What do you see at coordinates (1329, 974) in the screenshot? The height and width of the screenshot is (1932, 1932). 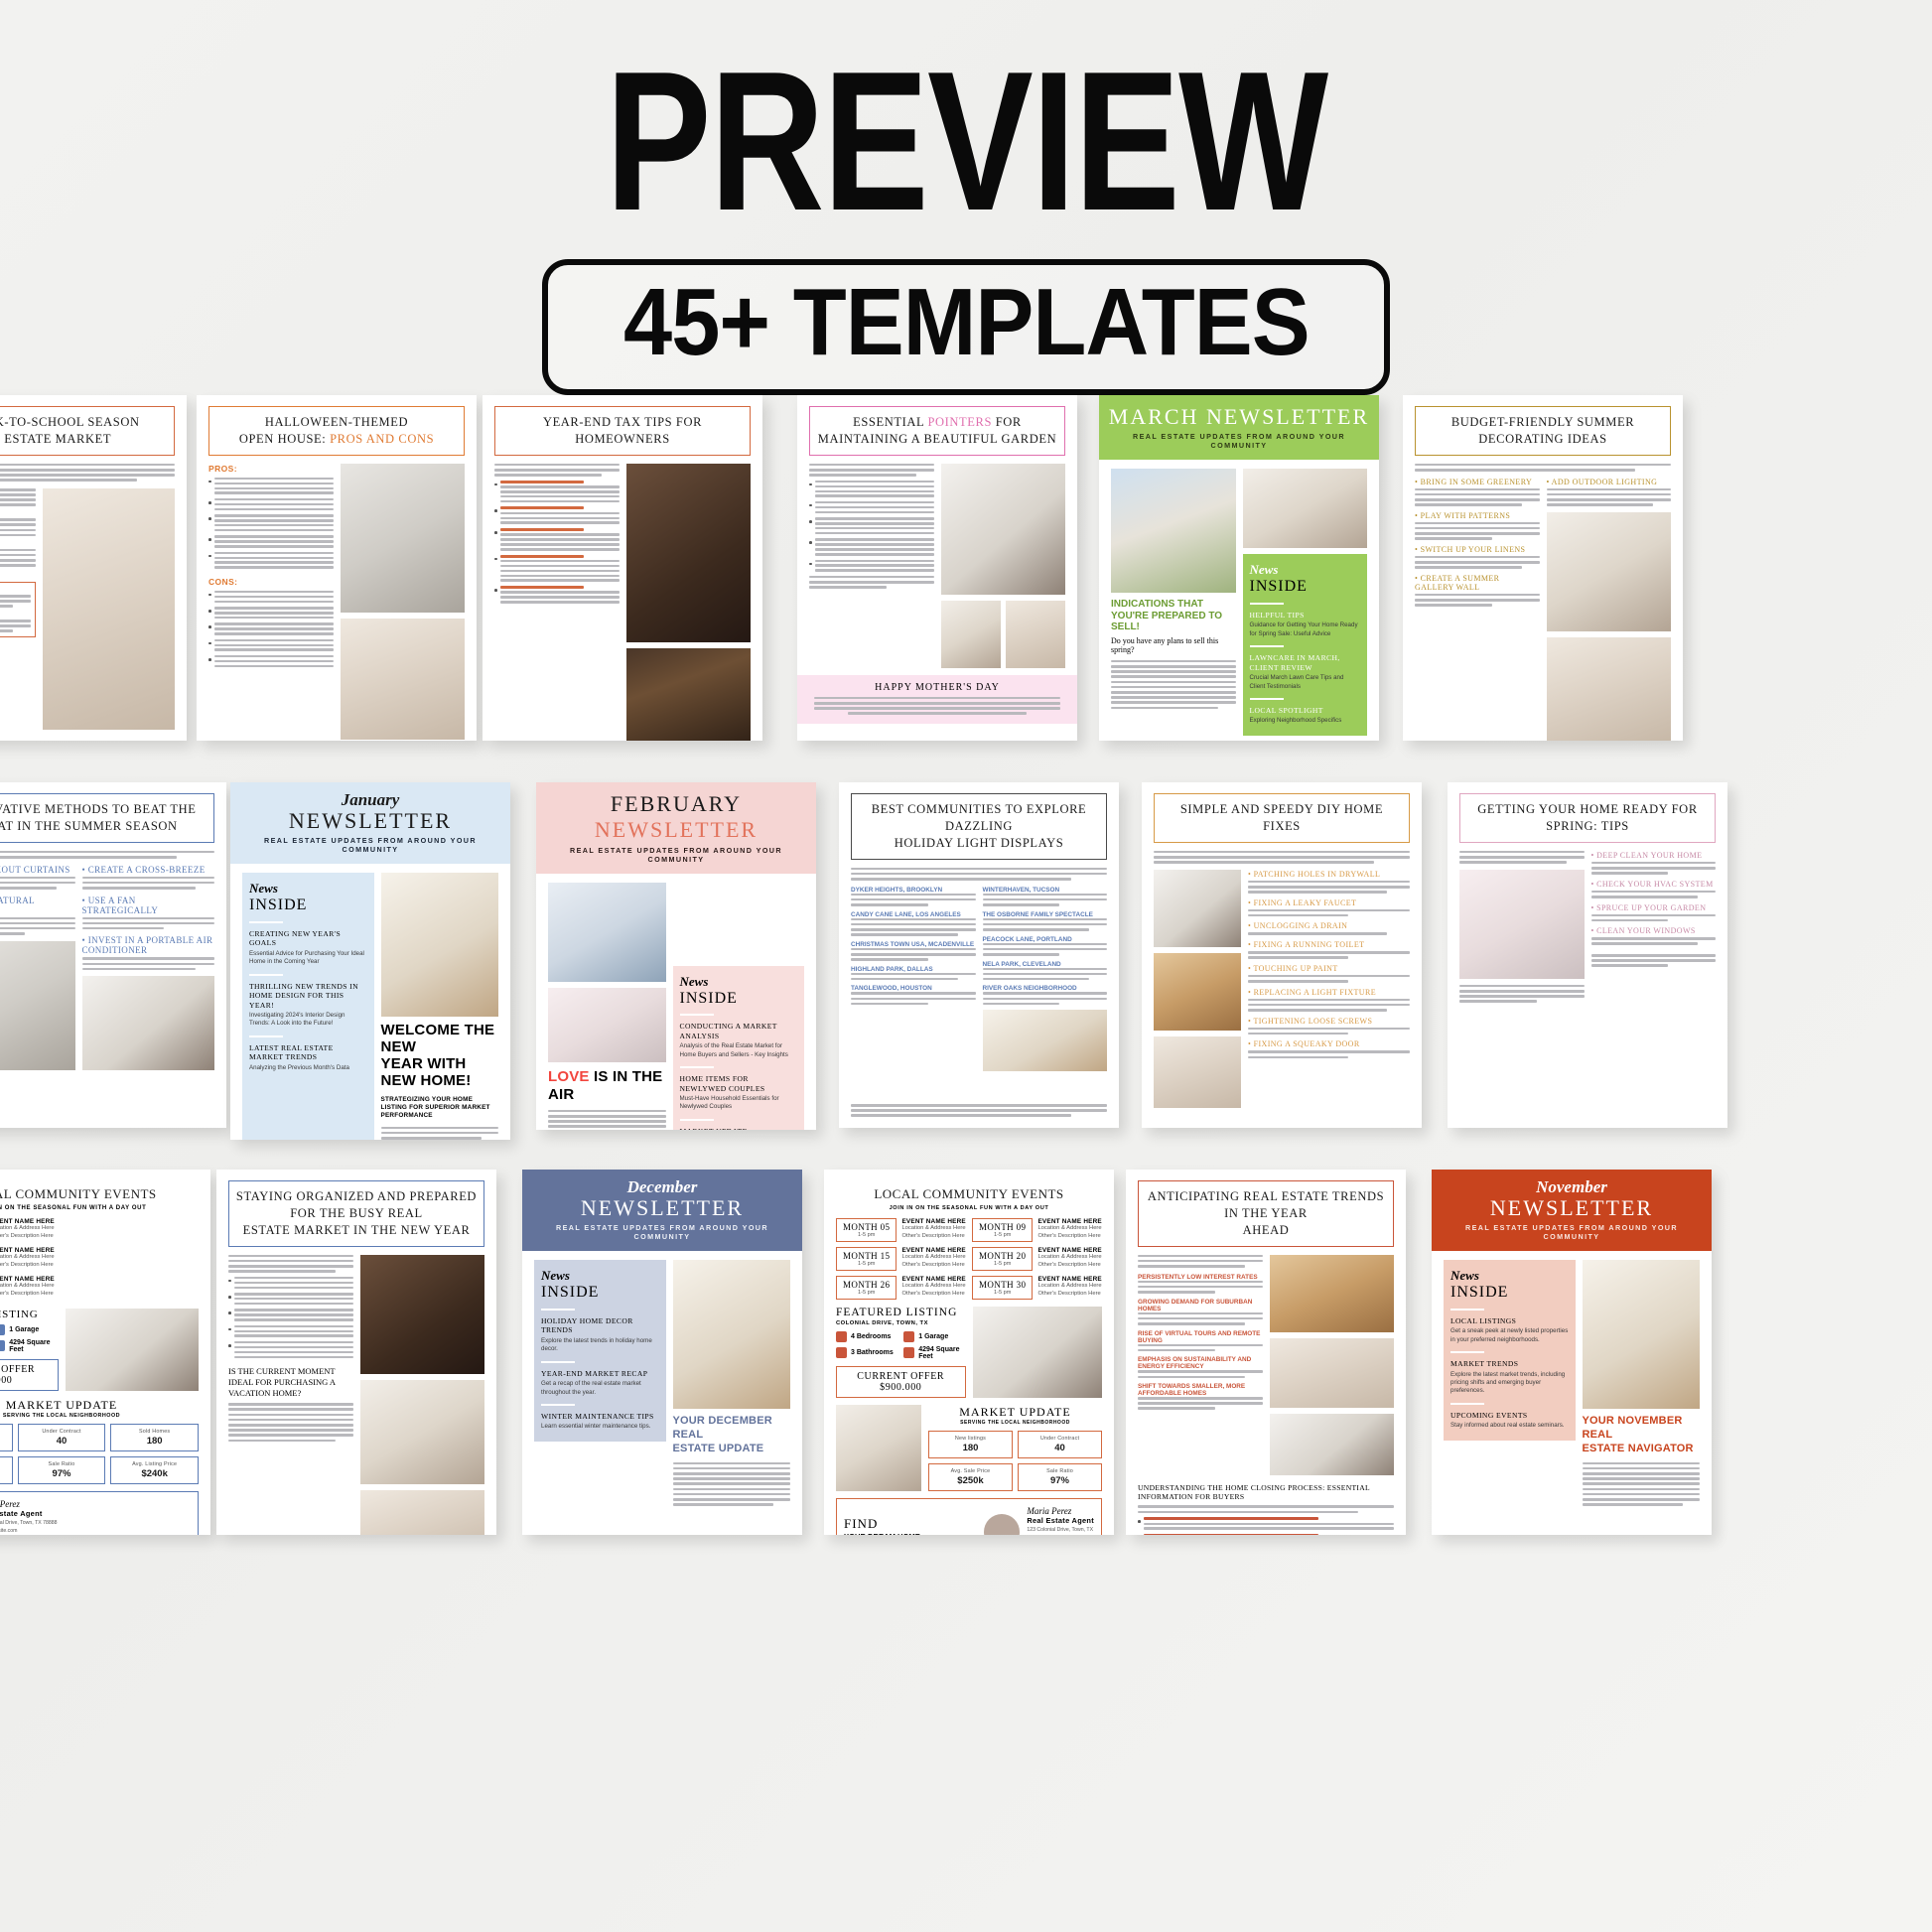 I see `list-item: • TOUCHING UP PAINT` at bounding box center [1329, 974].